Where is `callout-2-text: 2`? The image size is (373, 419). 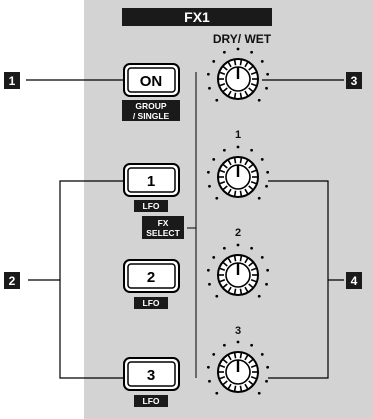
callout-2-text: 2 is located at coordinates (12, 281).